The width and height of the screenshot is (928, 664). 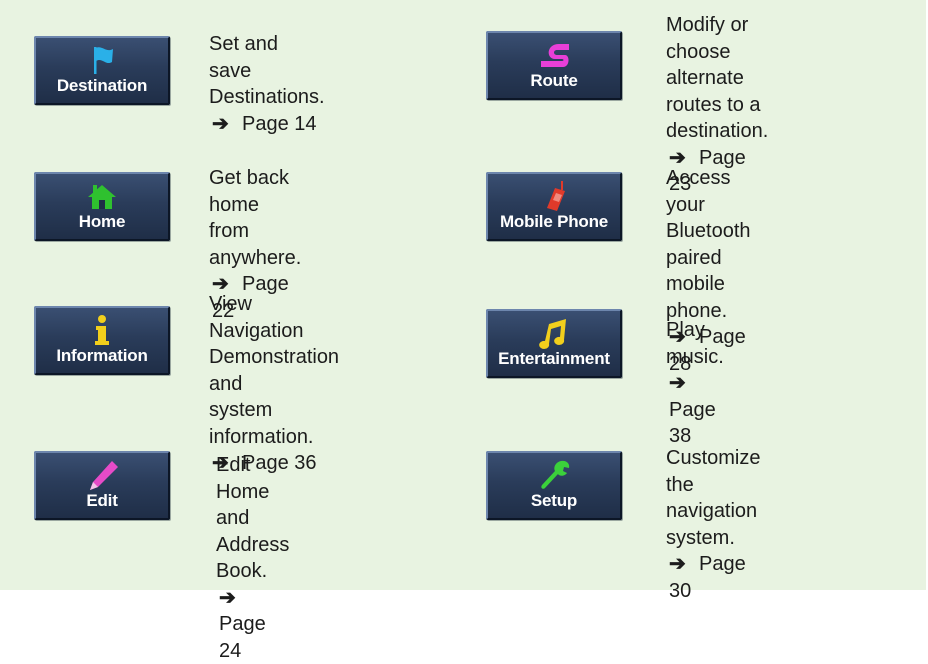 I want to click on information-button: Information, so click(x=102, y=340).